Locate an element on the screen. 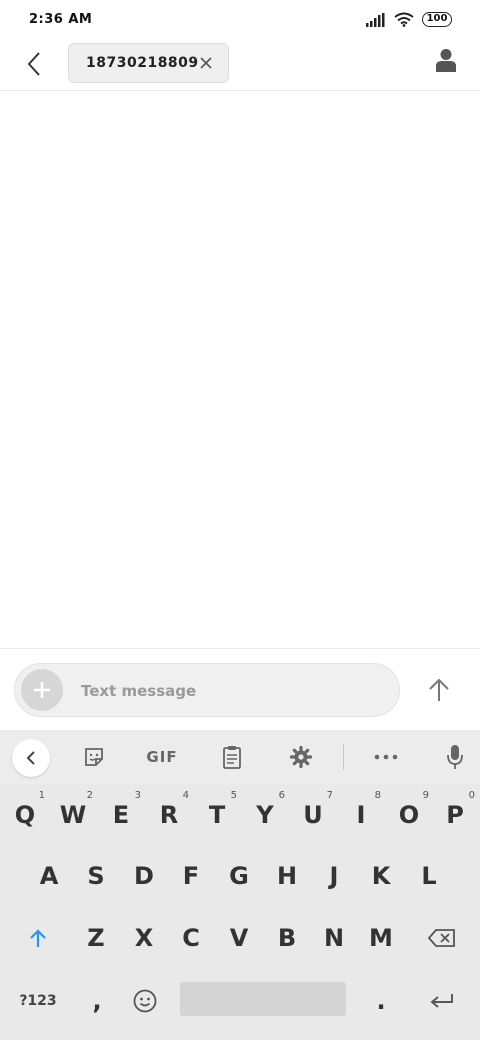 The image size is (480, 1040). settings-button is located at coordinates (301, 757).